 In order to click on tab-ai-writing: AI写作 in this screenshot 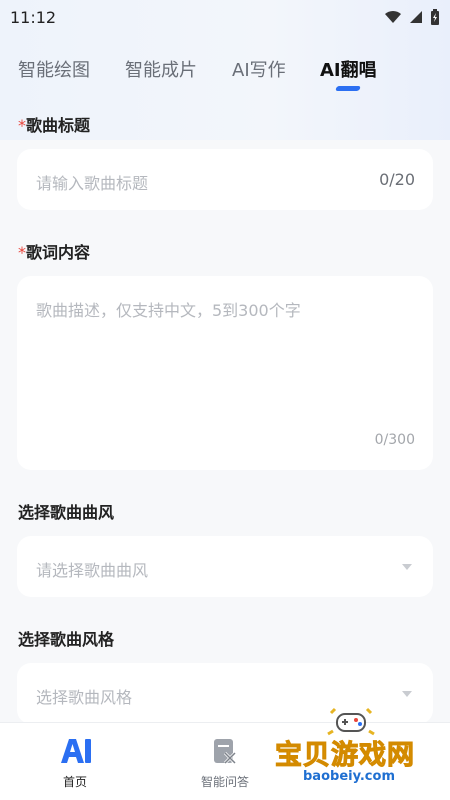, I will do `click(259, 69)`.